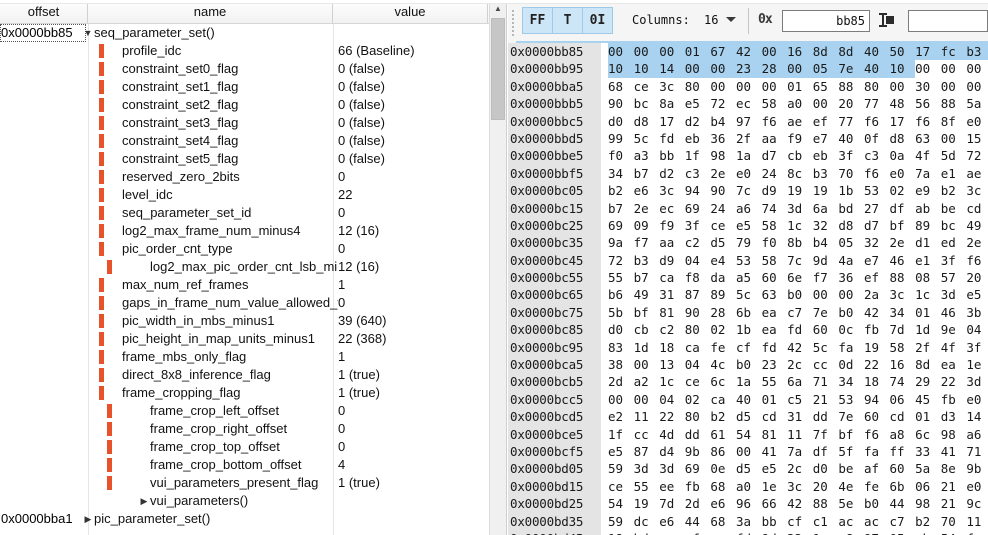  I want to click on hex-byte: 41, so click(775, 451).